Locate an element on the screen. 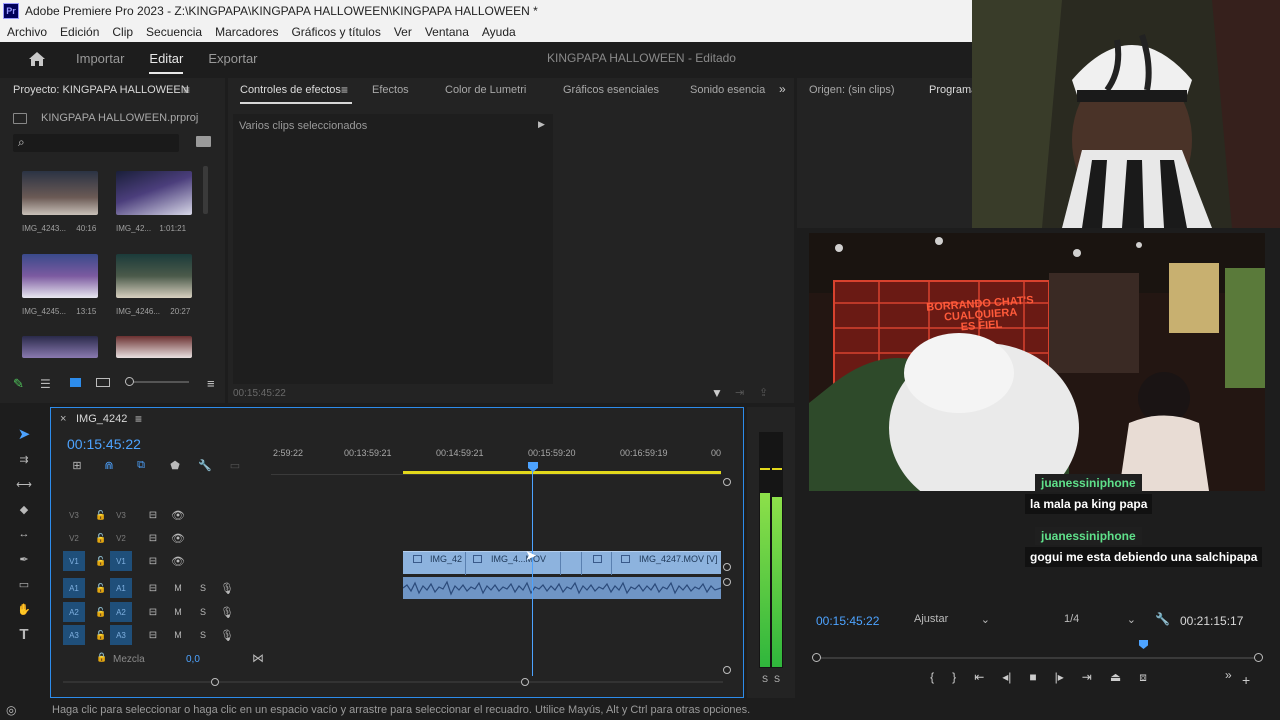 This screenshot has width=1280, height=720. solo-a2: S is located at coordinates (203, 612).